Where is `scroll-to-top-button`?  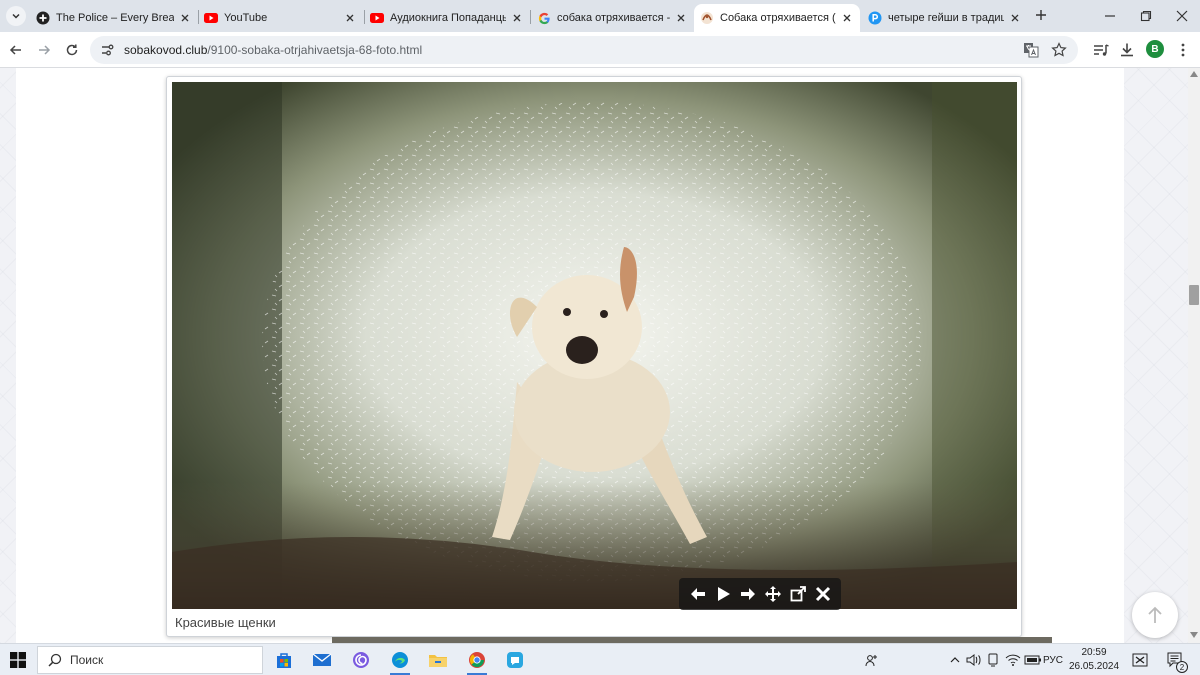
scroll-to-top-button is located at coordinates (1155, 615).